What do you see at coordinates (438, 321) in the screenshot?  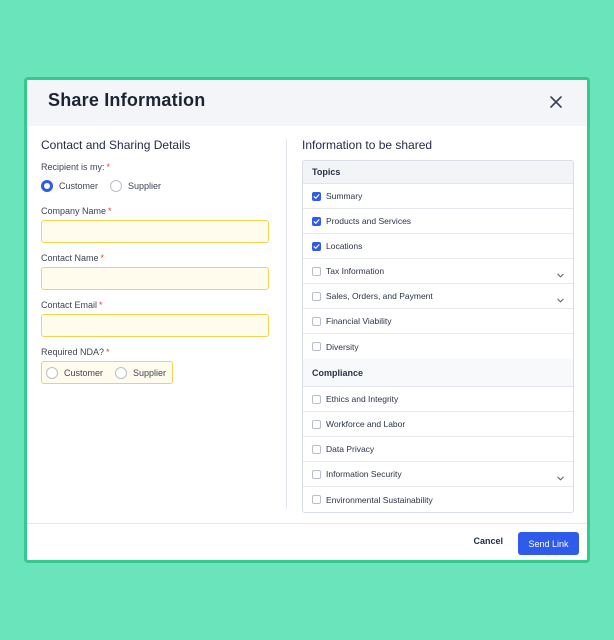 I see `topics-option-row: Financial Viability` at bounding box center [438, 321].